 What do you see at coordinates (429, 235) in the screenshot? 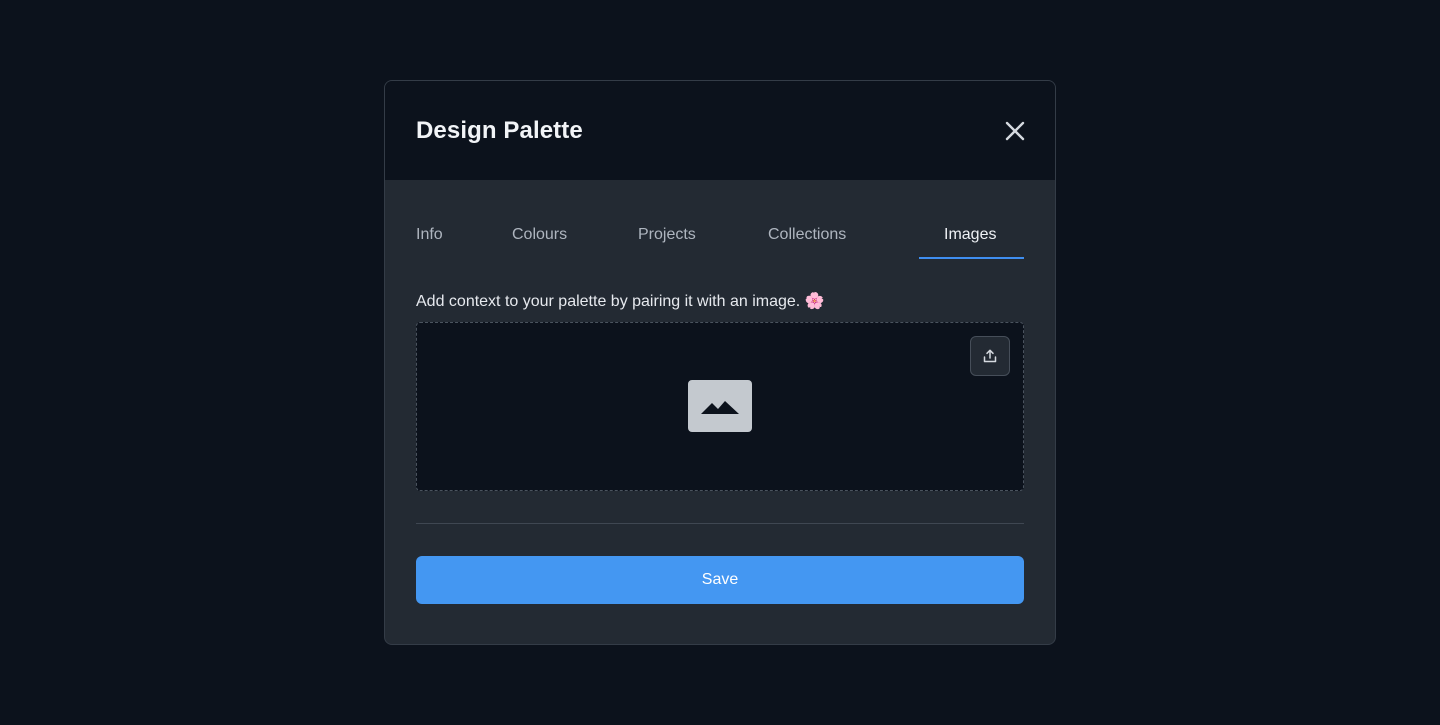
I see `tab-info: Info` at bounding box center [429, 235].